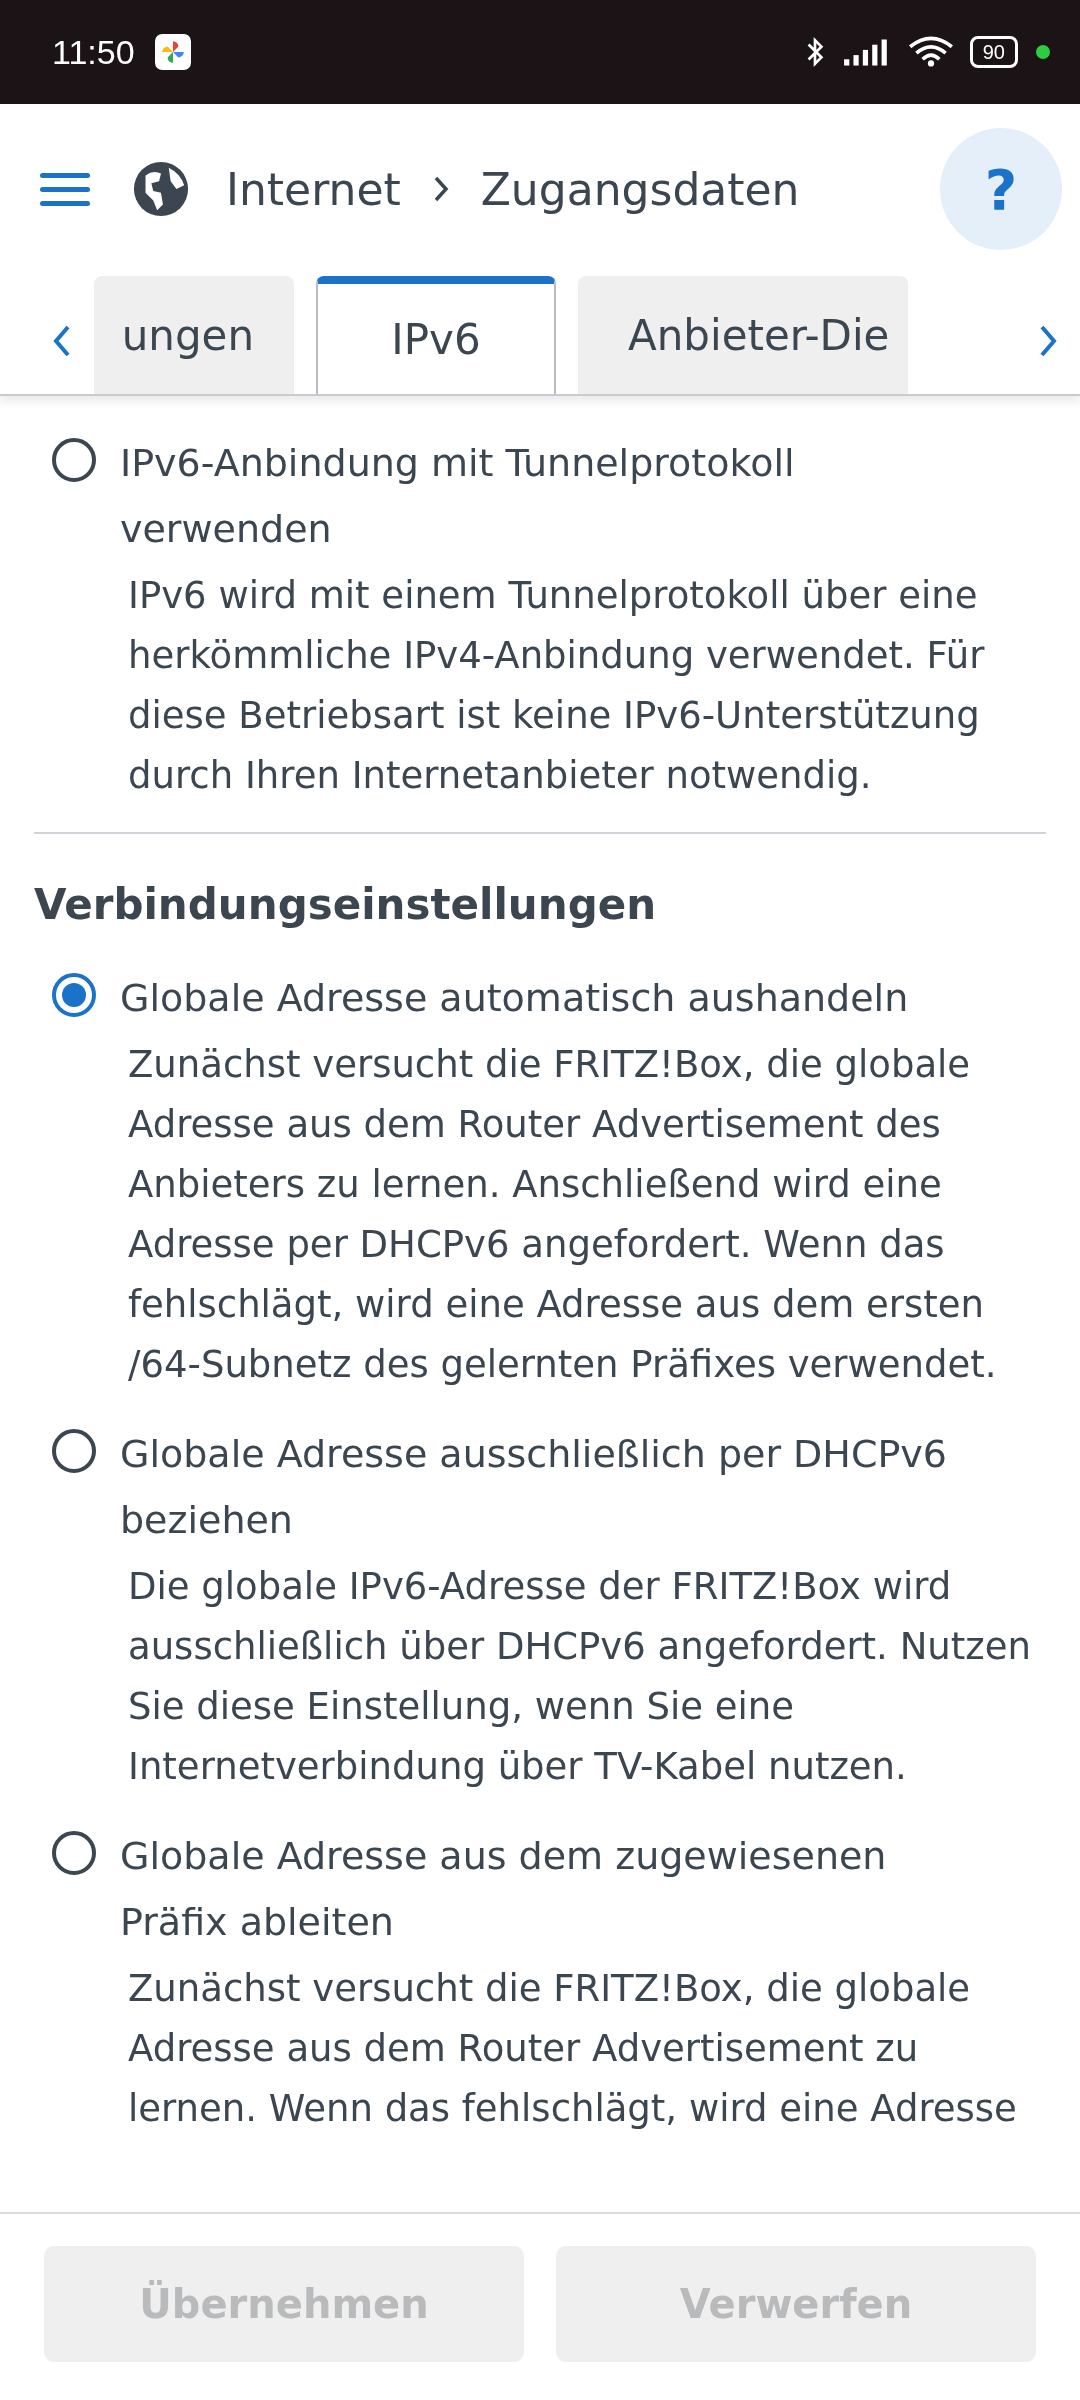 The image size is (1080, 2400). What do you see at coordinates (573, 2049) in the screenshot?
I see `option-description: Zunächst versucht die FRITZ!Box, die globale Adresse aus dem Router Advertisement zu lernen. Wenn das fehlschlägt, wird eine Adresse` at bounding box center [573, 2049].